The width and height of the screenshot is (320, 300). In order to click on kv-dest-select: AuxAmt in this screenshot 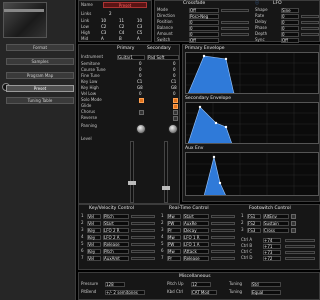, I will do `click(116, 258)`.